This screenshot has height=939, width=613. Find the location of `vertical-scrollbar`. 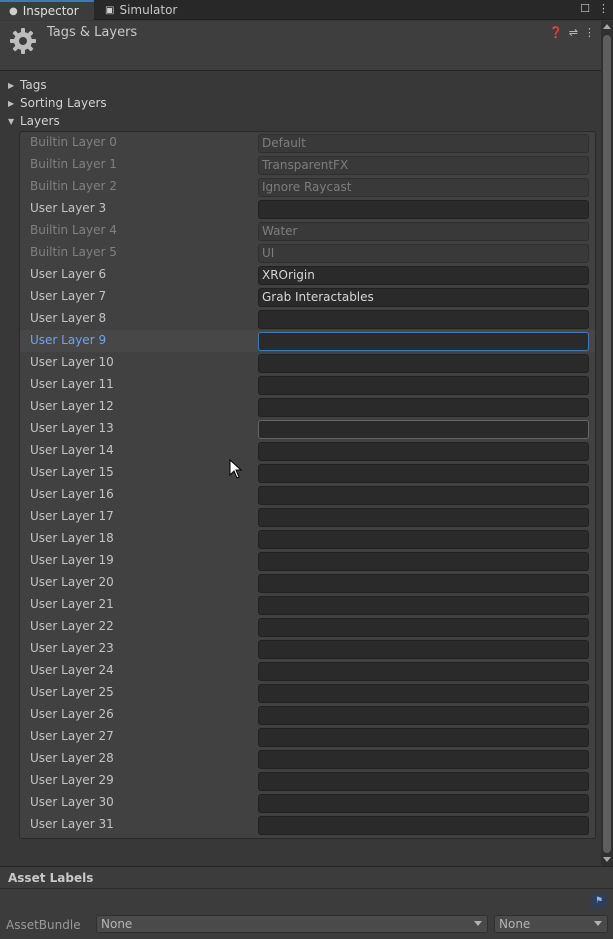

vertical-scrollbar is located at coordinates (607, 443).